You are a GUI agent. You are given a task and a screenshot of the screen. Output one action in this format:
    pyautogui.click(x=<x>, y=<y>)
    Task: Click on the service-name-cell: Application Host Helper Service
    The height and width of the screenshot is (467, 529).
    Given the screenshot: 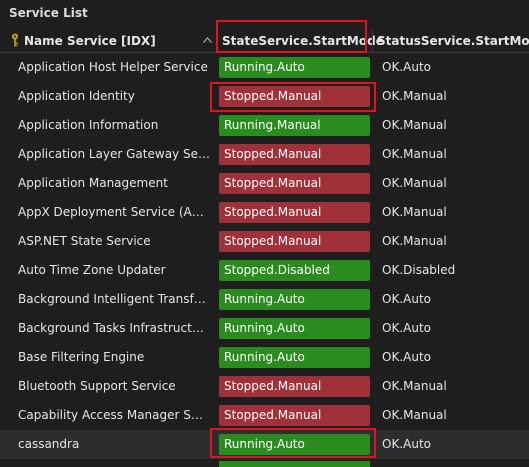 What is the action you would take?
    pyautogui.click(x=113, y=67)
    